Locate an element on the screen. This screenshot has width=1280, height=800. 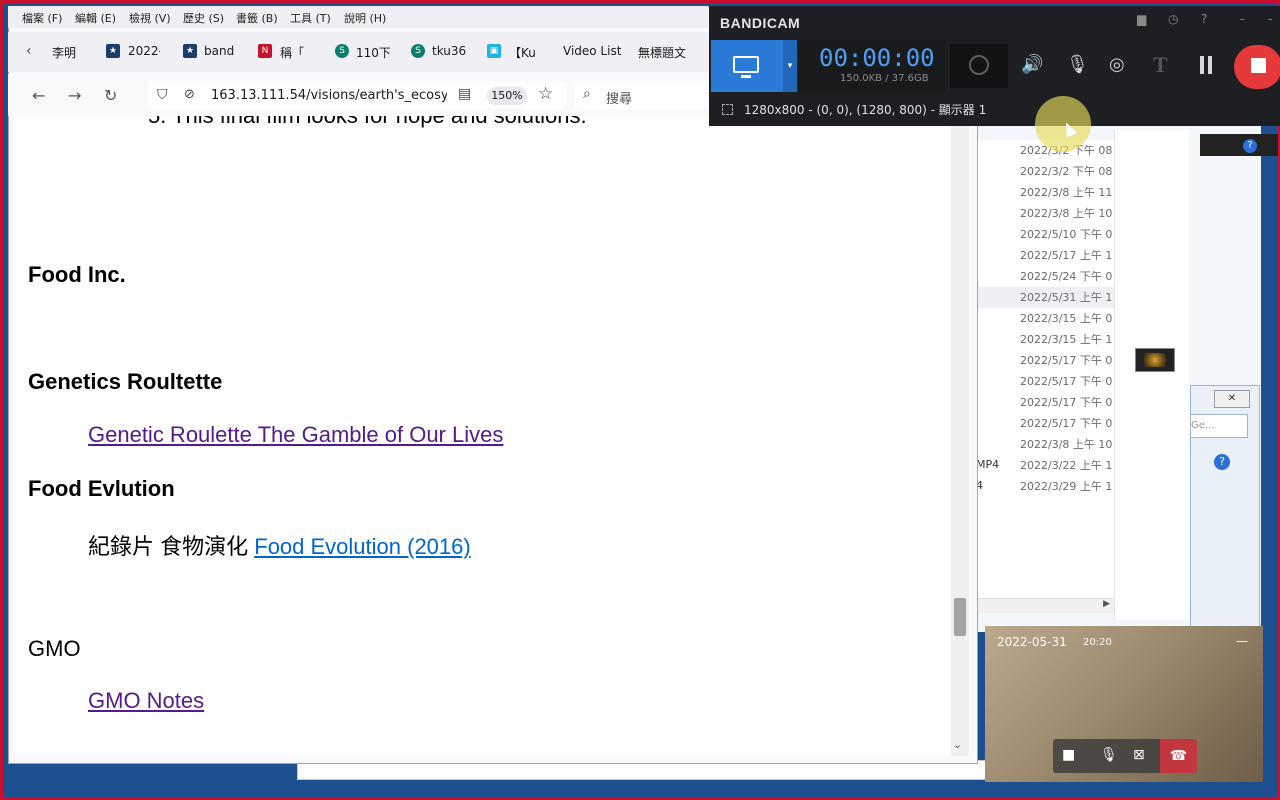
tab-5: 110下 is located at coordinates (373, 52).